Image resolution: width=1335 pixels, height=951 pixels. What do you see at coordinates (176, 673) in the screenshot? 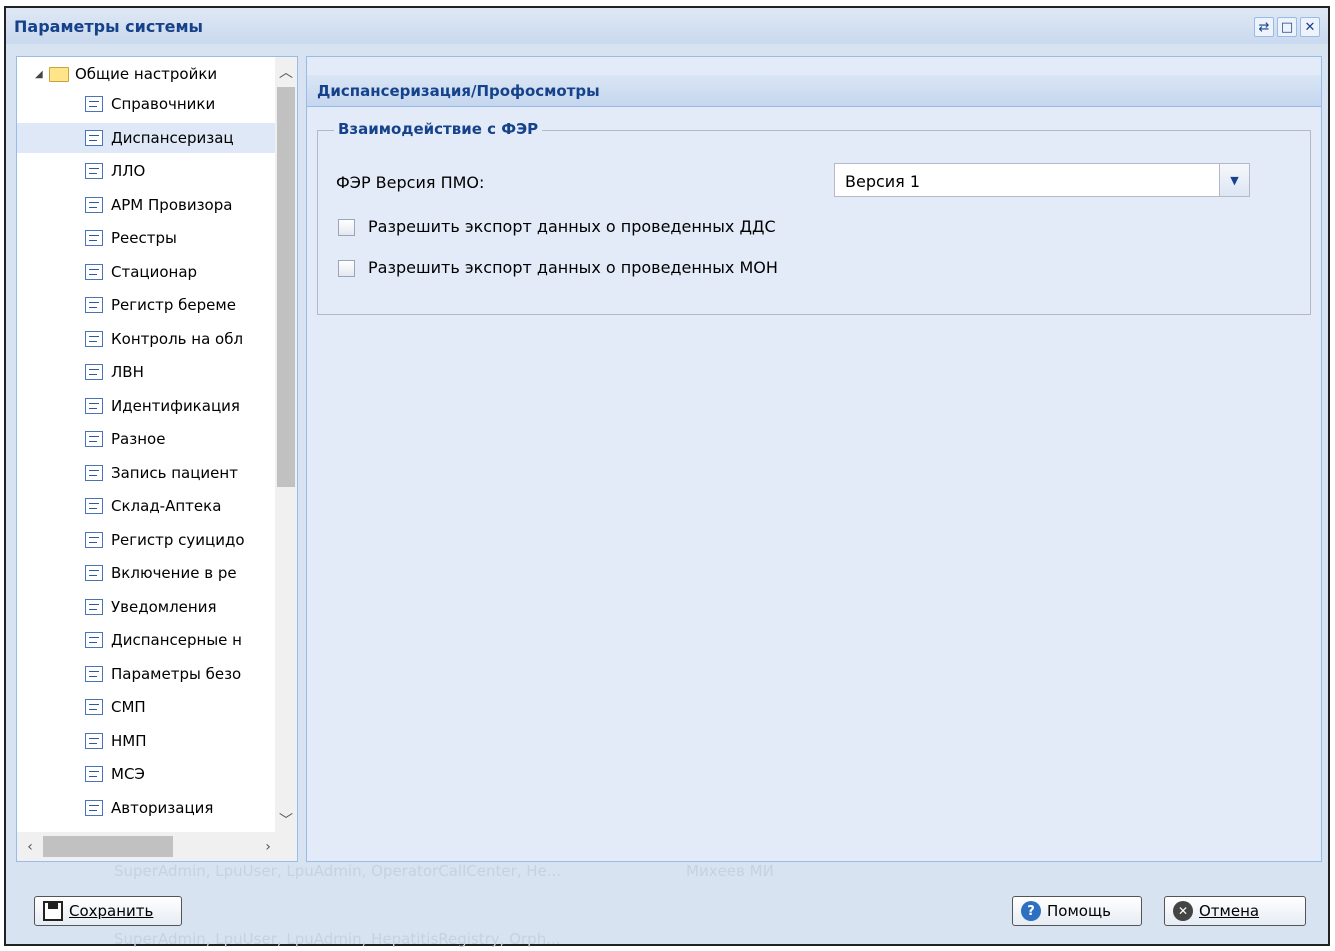
I see `tree-item-label: Параметры безо` at bounding box center [176, 673].